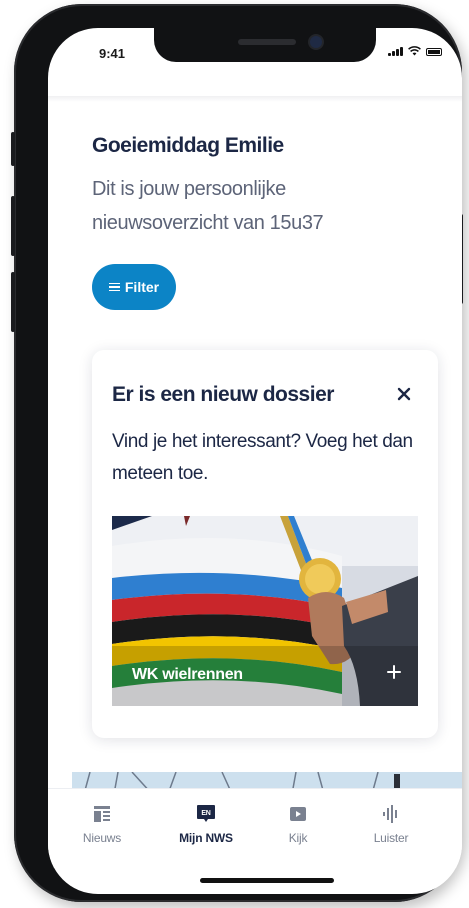  What do you see at coordinates (316, 42) in the screenshot?
I see `front-camera` at bounding box center [316, 42].